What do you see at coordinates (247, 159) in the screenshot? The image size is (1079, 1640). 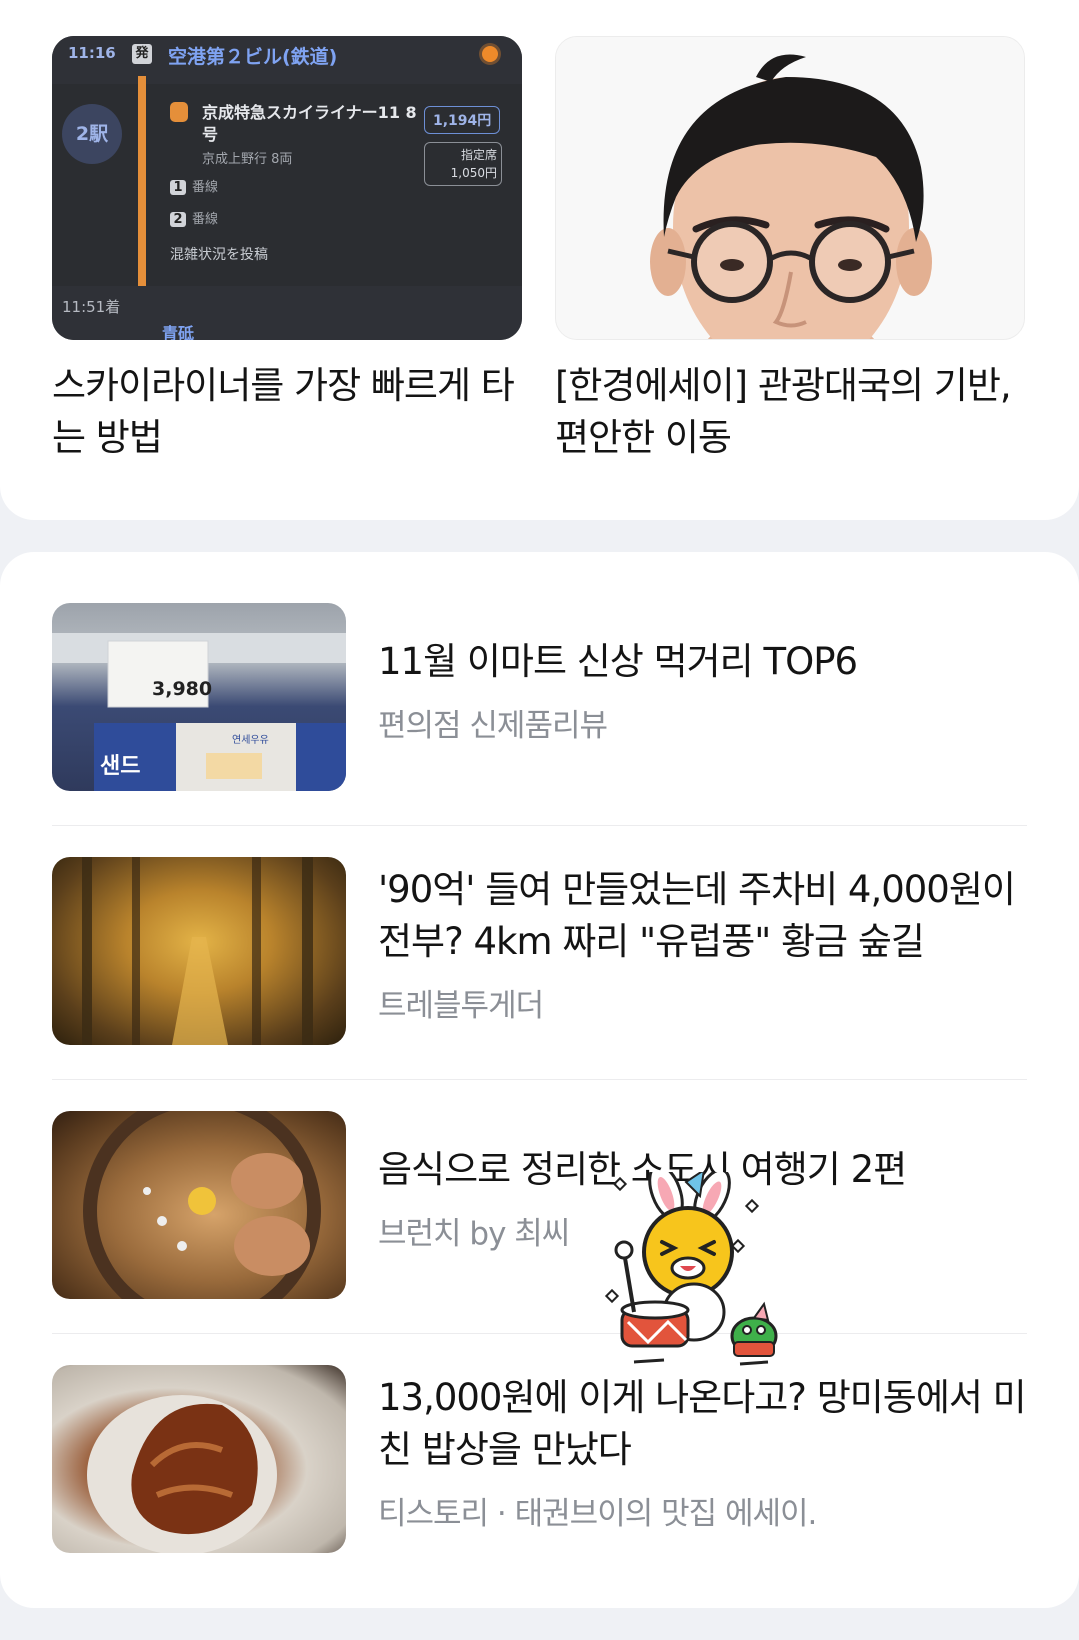 I see `train-destination: 京成上野行 8両` at bounding box center [247, 159].